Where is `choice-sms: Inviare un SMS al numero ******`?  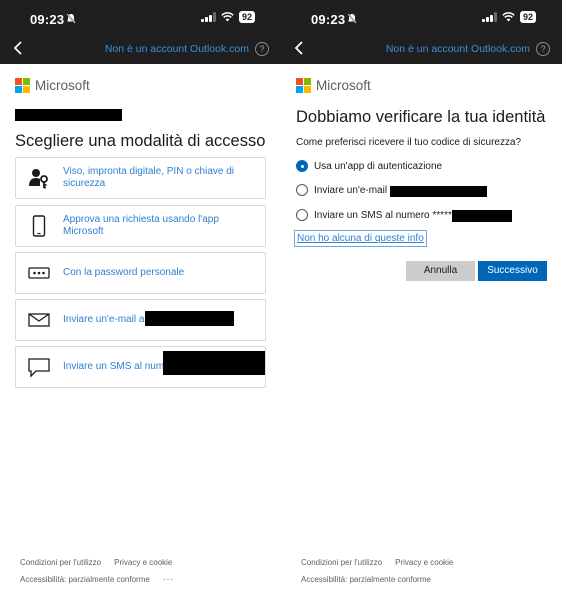
choice-sms: Inviare un SMS al numero ****** is located at coordinates (376, 215).